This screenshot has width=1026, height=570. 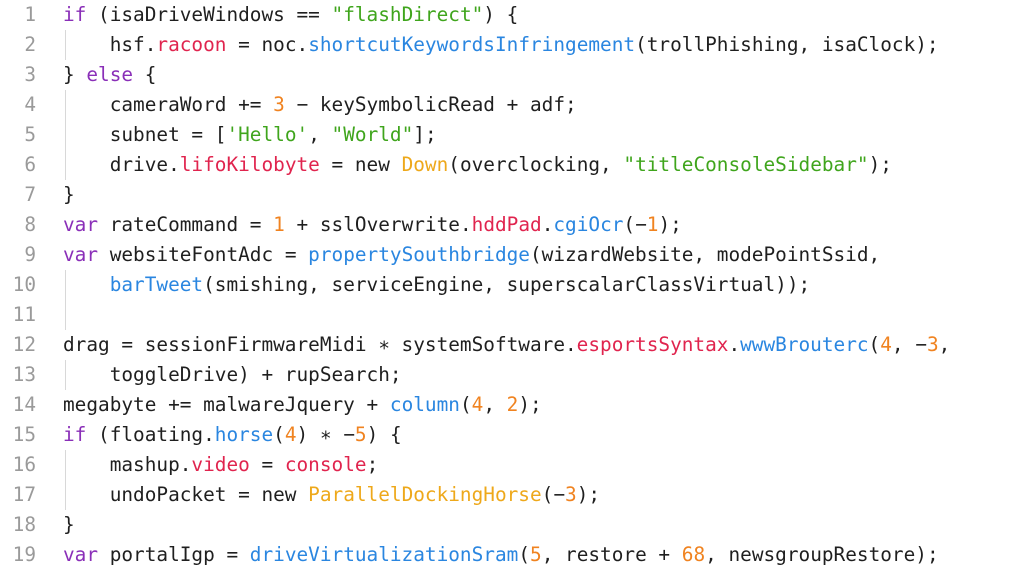 I want to click on code-line: 1 if (isaDriveWindows == "flashDirect") {, so click(x=513, y=15).